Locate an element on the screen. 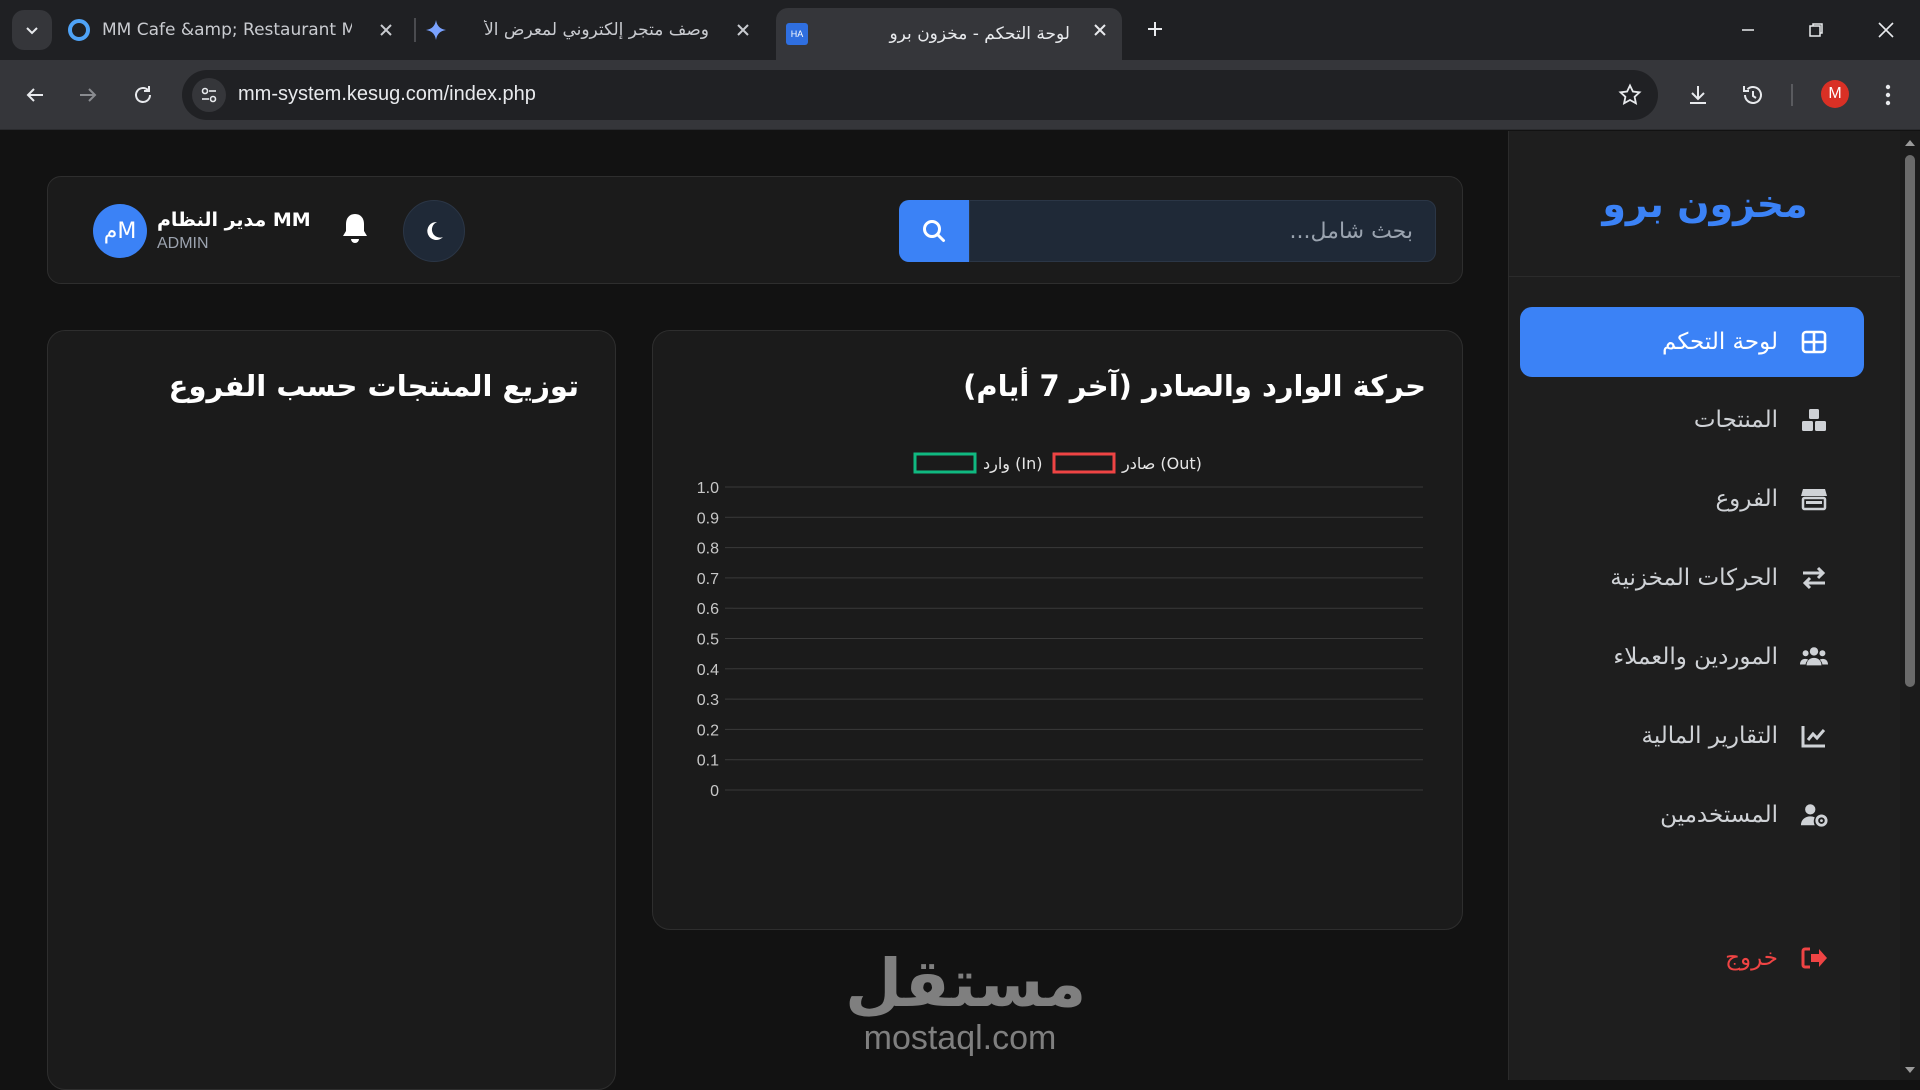 This screenshot has width=1920, height=1090. address-bar: mm-system.kesug.com/index.php is located at coordinates (920, 95).